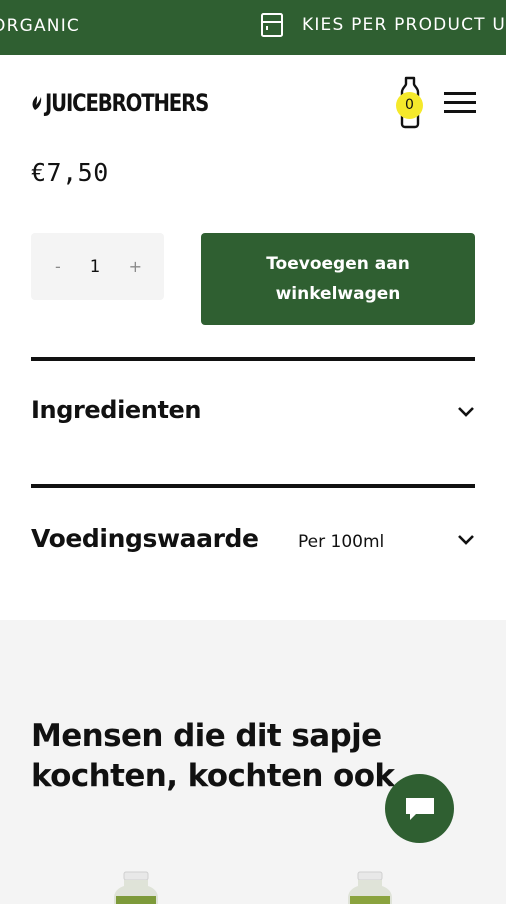 This screenshot has height=904, width=506. I want to click on quantity-stepper: - 1 +, so click(97, 266).